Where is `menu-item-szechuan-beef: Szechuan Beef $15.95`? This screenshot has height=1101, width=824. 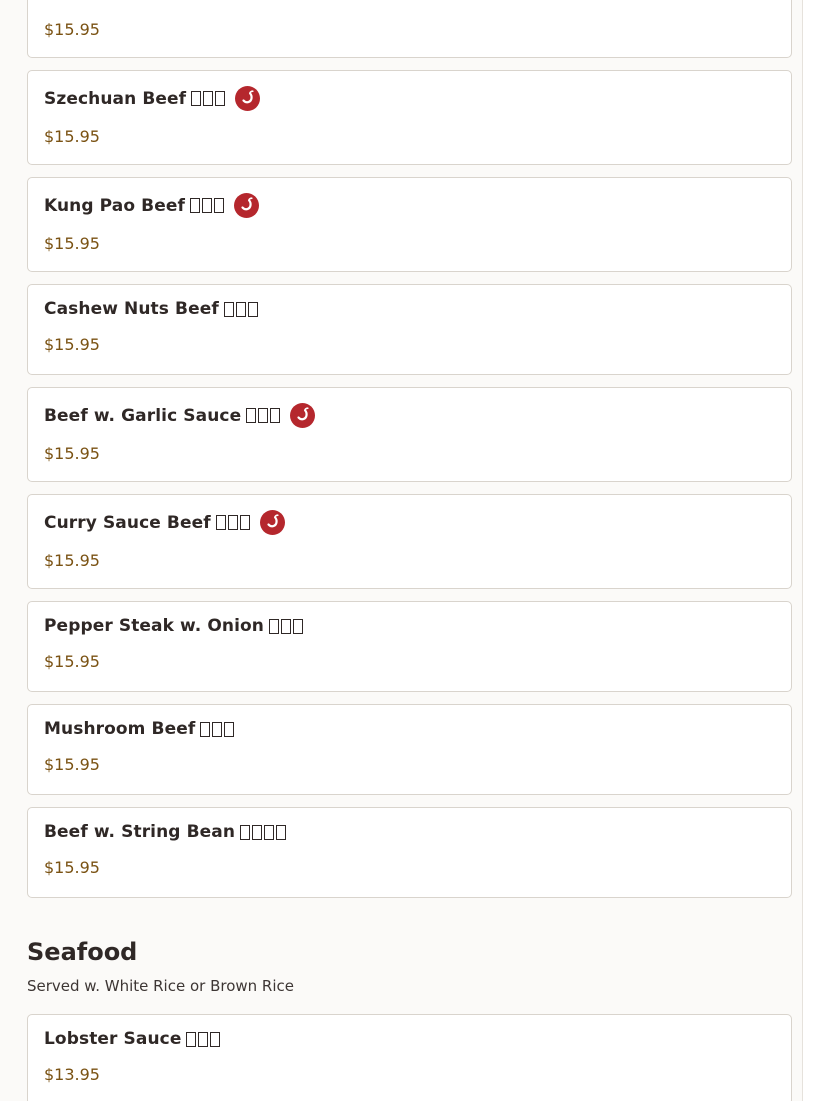
menu-item-szechuan-beef: Szechuan Beef $15.95 is located at coordinates (409, 117).